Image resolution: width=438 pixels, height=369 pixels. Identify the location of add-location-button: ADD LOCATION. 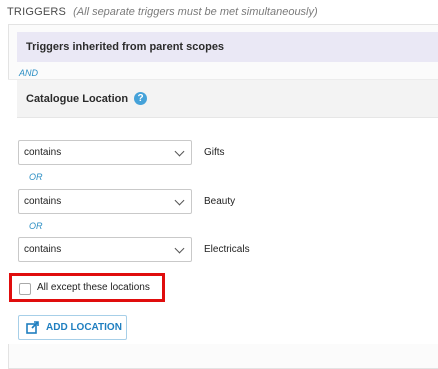
(72, 327).